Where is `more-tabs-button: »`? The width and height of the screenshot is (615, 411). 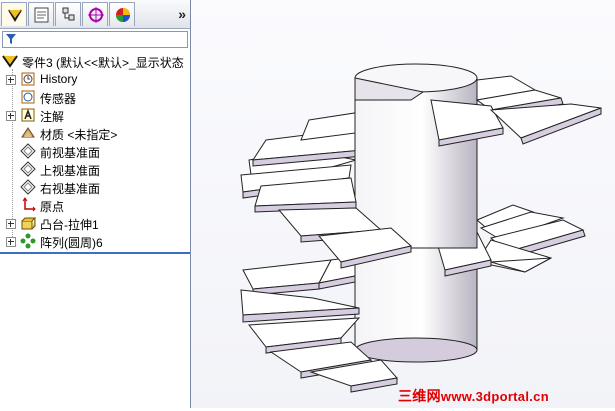
more-tabs-button: » is located at coordinates (182, 14).